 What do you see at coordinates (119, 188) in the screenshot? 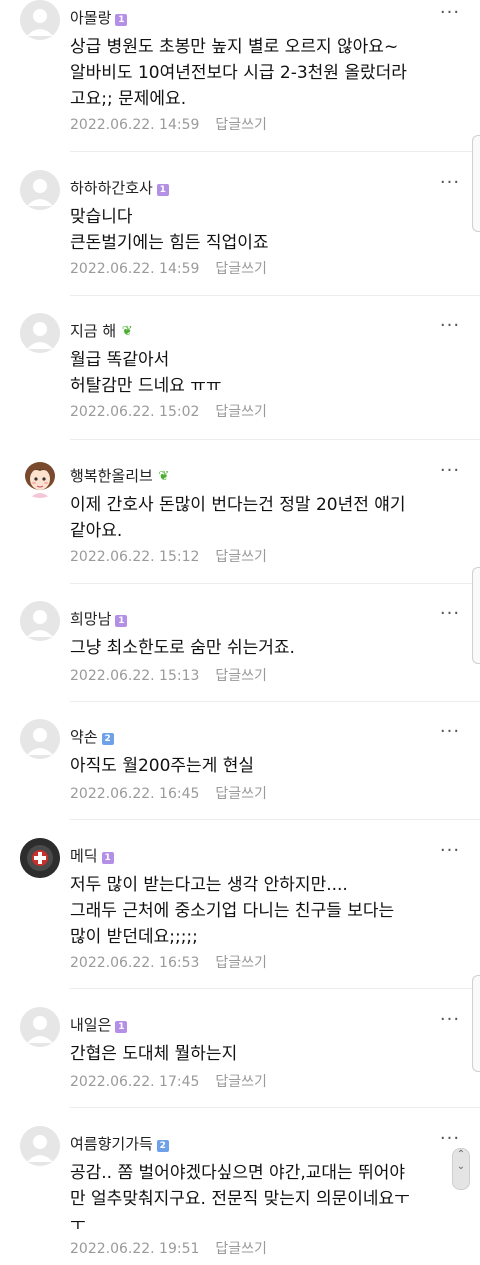
I see `comment-author: 하하하간호사 1` at bounding box center [119, 188].